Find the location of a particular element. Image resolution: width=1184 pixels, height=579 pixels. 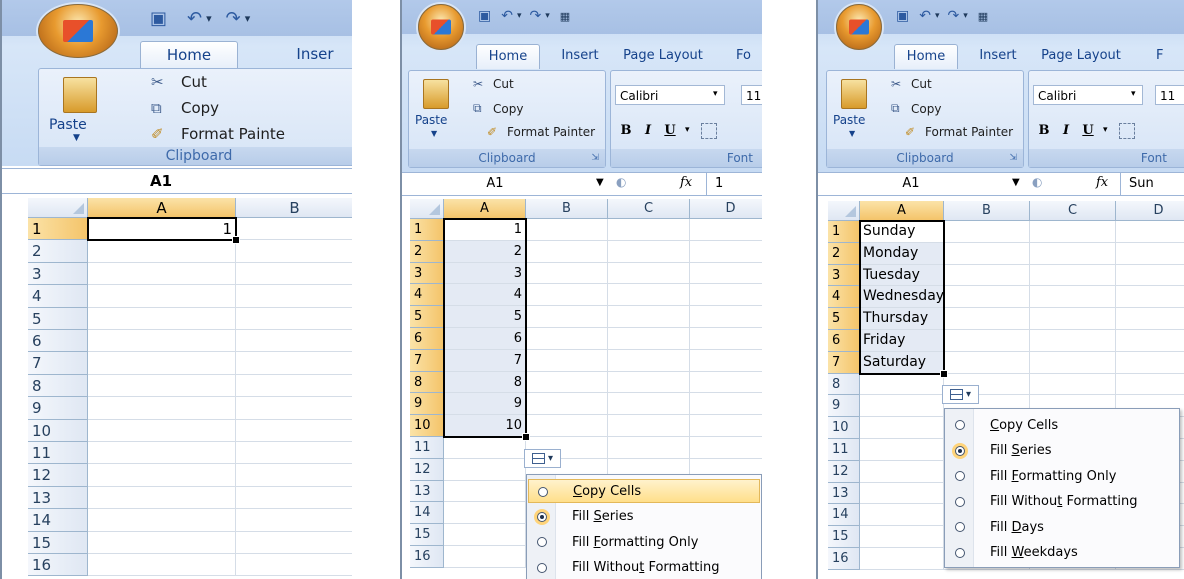

name-box: A1 is located at coordinates (161, 181).